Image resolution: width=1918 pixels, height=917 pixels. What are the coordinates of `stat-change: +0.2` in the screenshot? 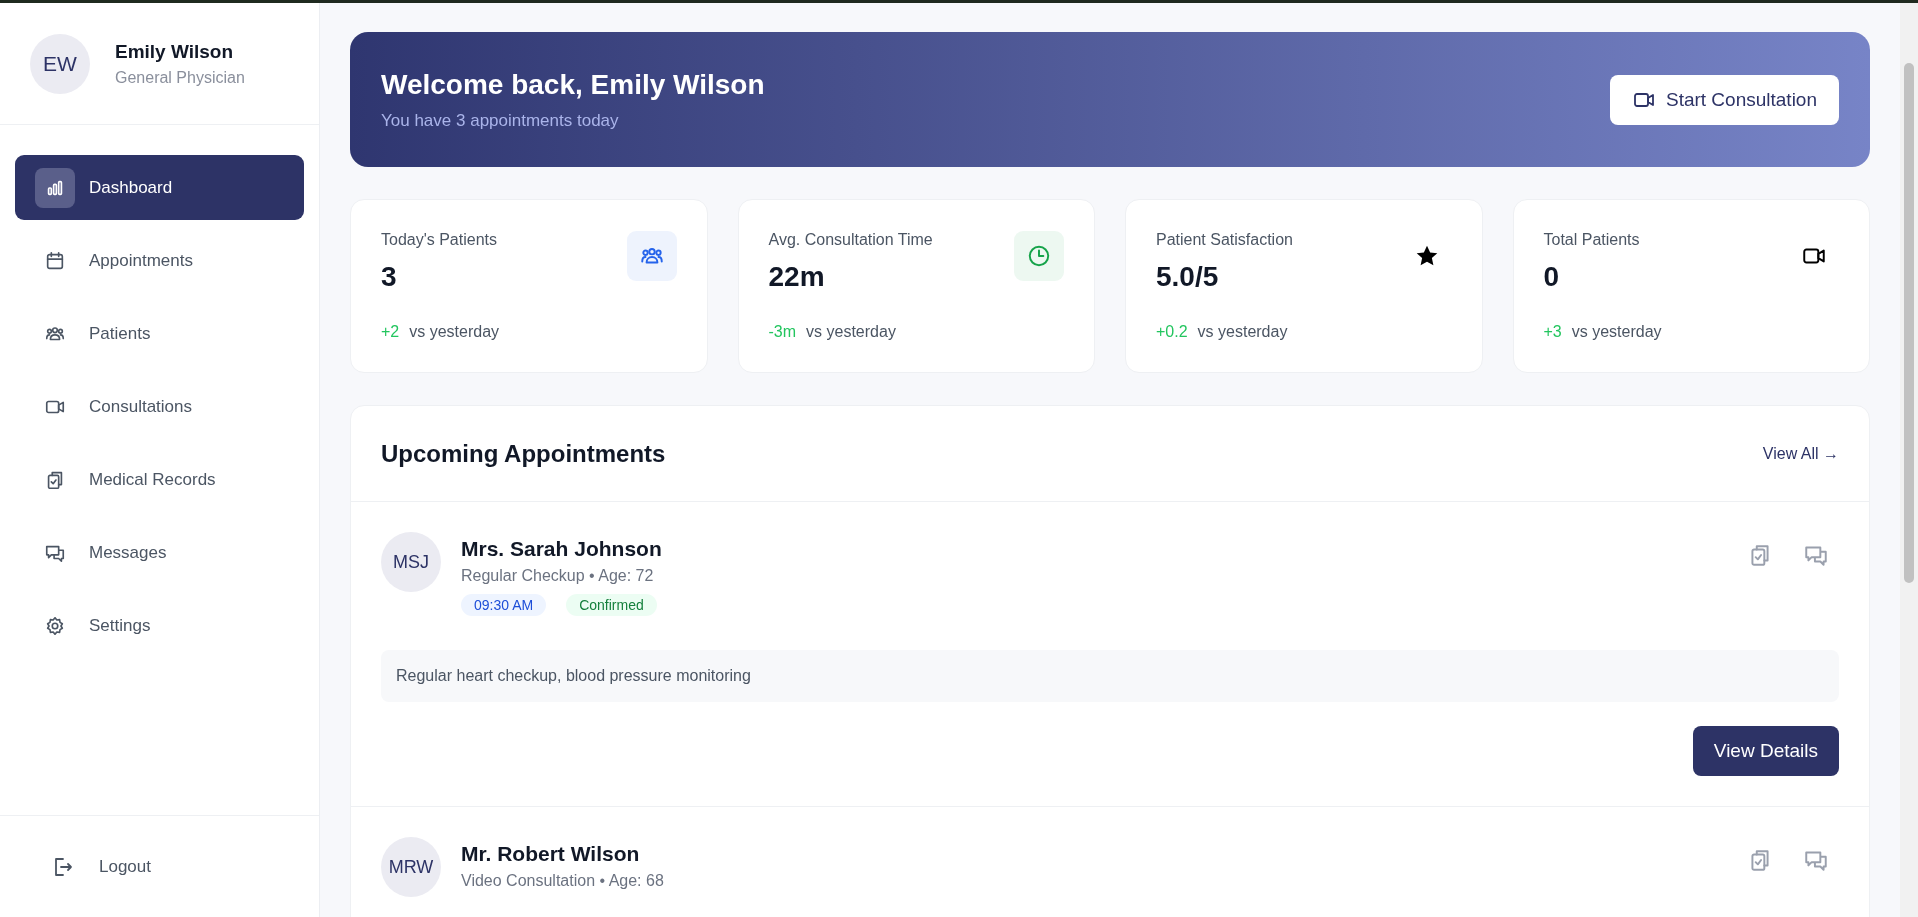 It's located at (1172, 332).